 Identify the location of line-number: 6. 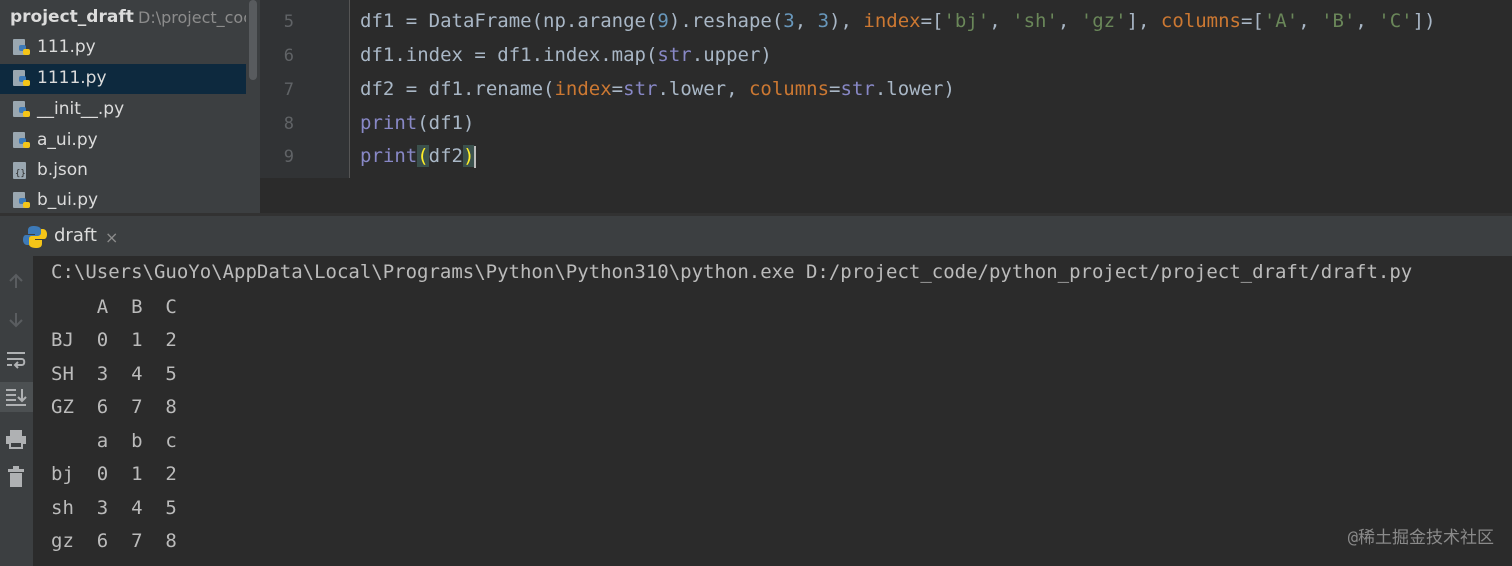
(288, 56).